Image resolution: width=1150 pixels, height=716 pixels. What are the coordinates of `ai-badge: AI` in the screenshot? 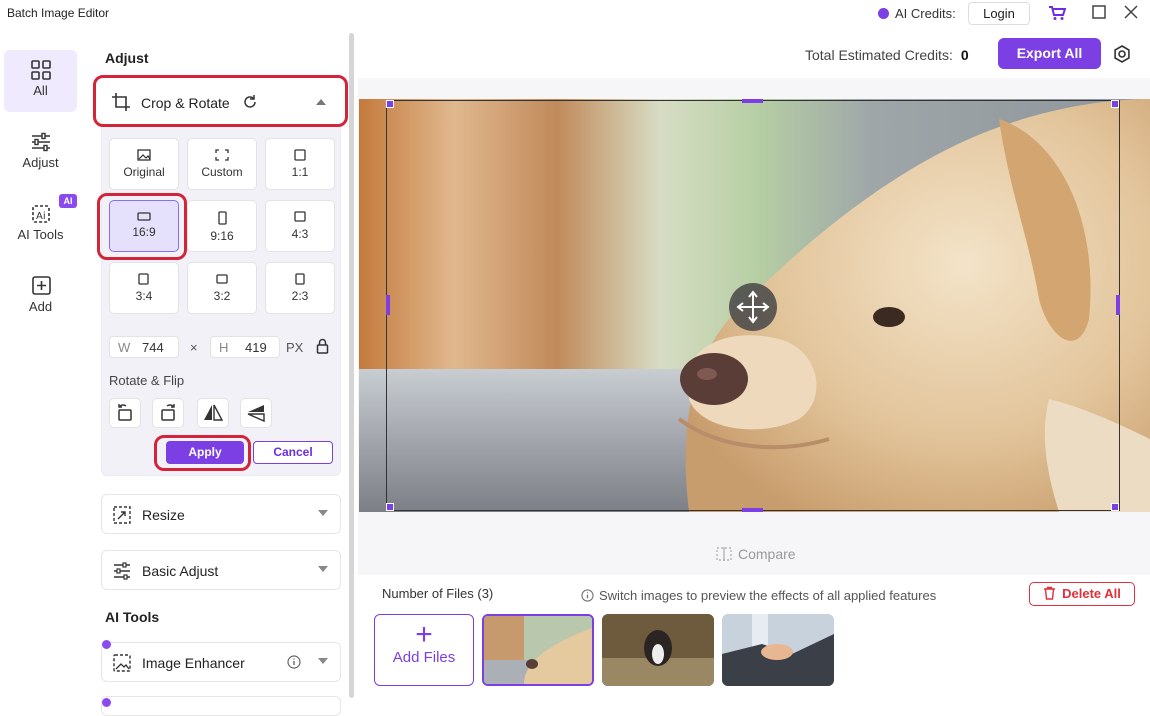 It's located at (68, 201).